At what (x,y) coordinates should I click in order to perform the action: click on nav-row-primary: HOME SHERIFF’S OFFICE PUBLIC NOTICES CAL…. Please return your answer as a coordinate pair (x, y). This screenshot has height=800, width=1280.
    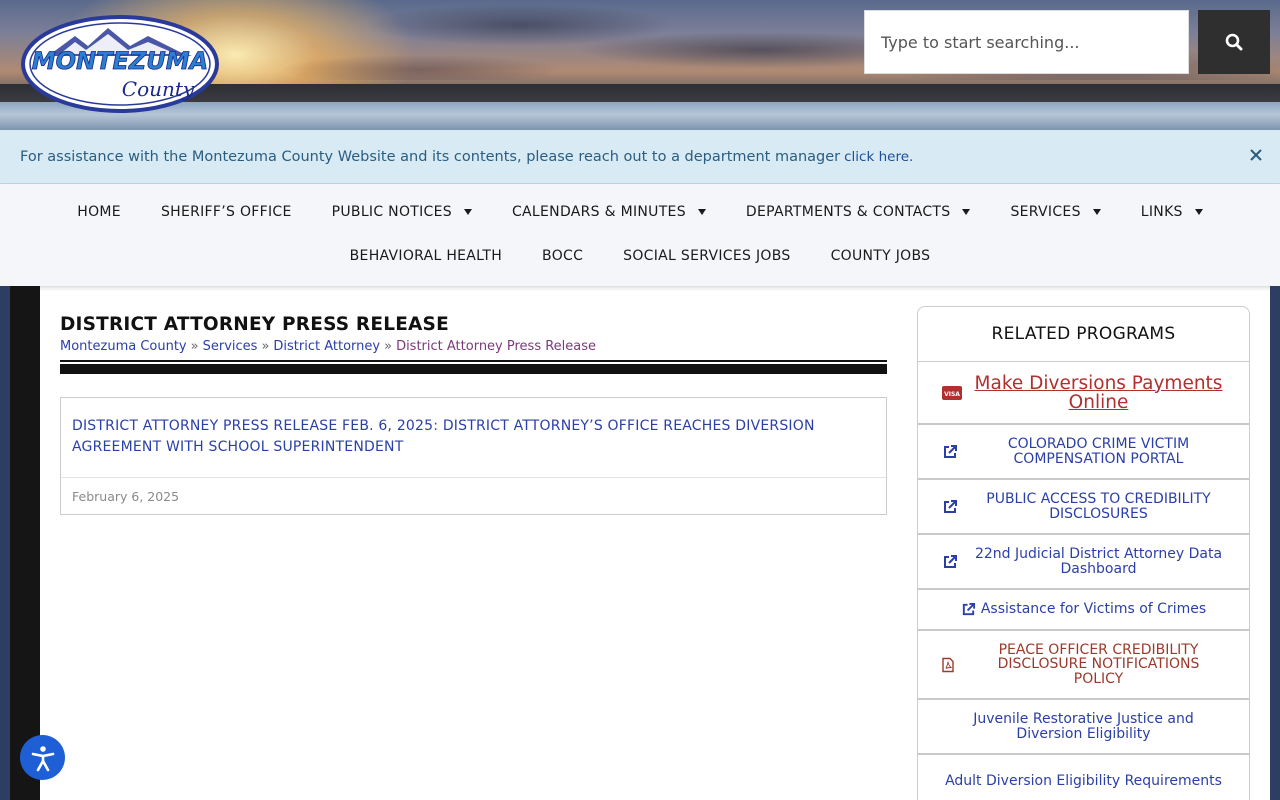
    Looking at the image, I should click on (640, 212).